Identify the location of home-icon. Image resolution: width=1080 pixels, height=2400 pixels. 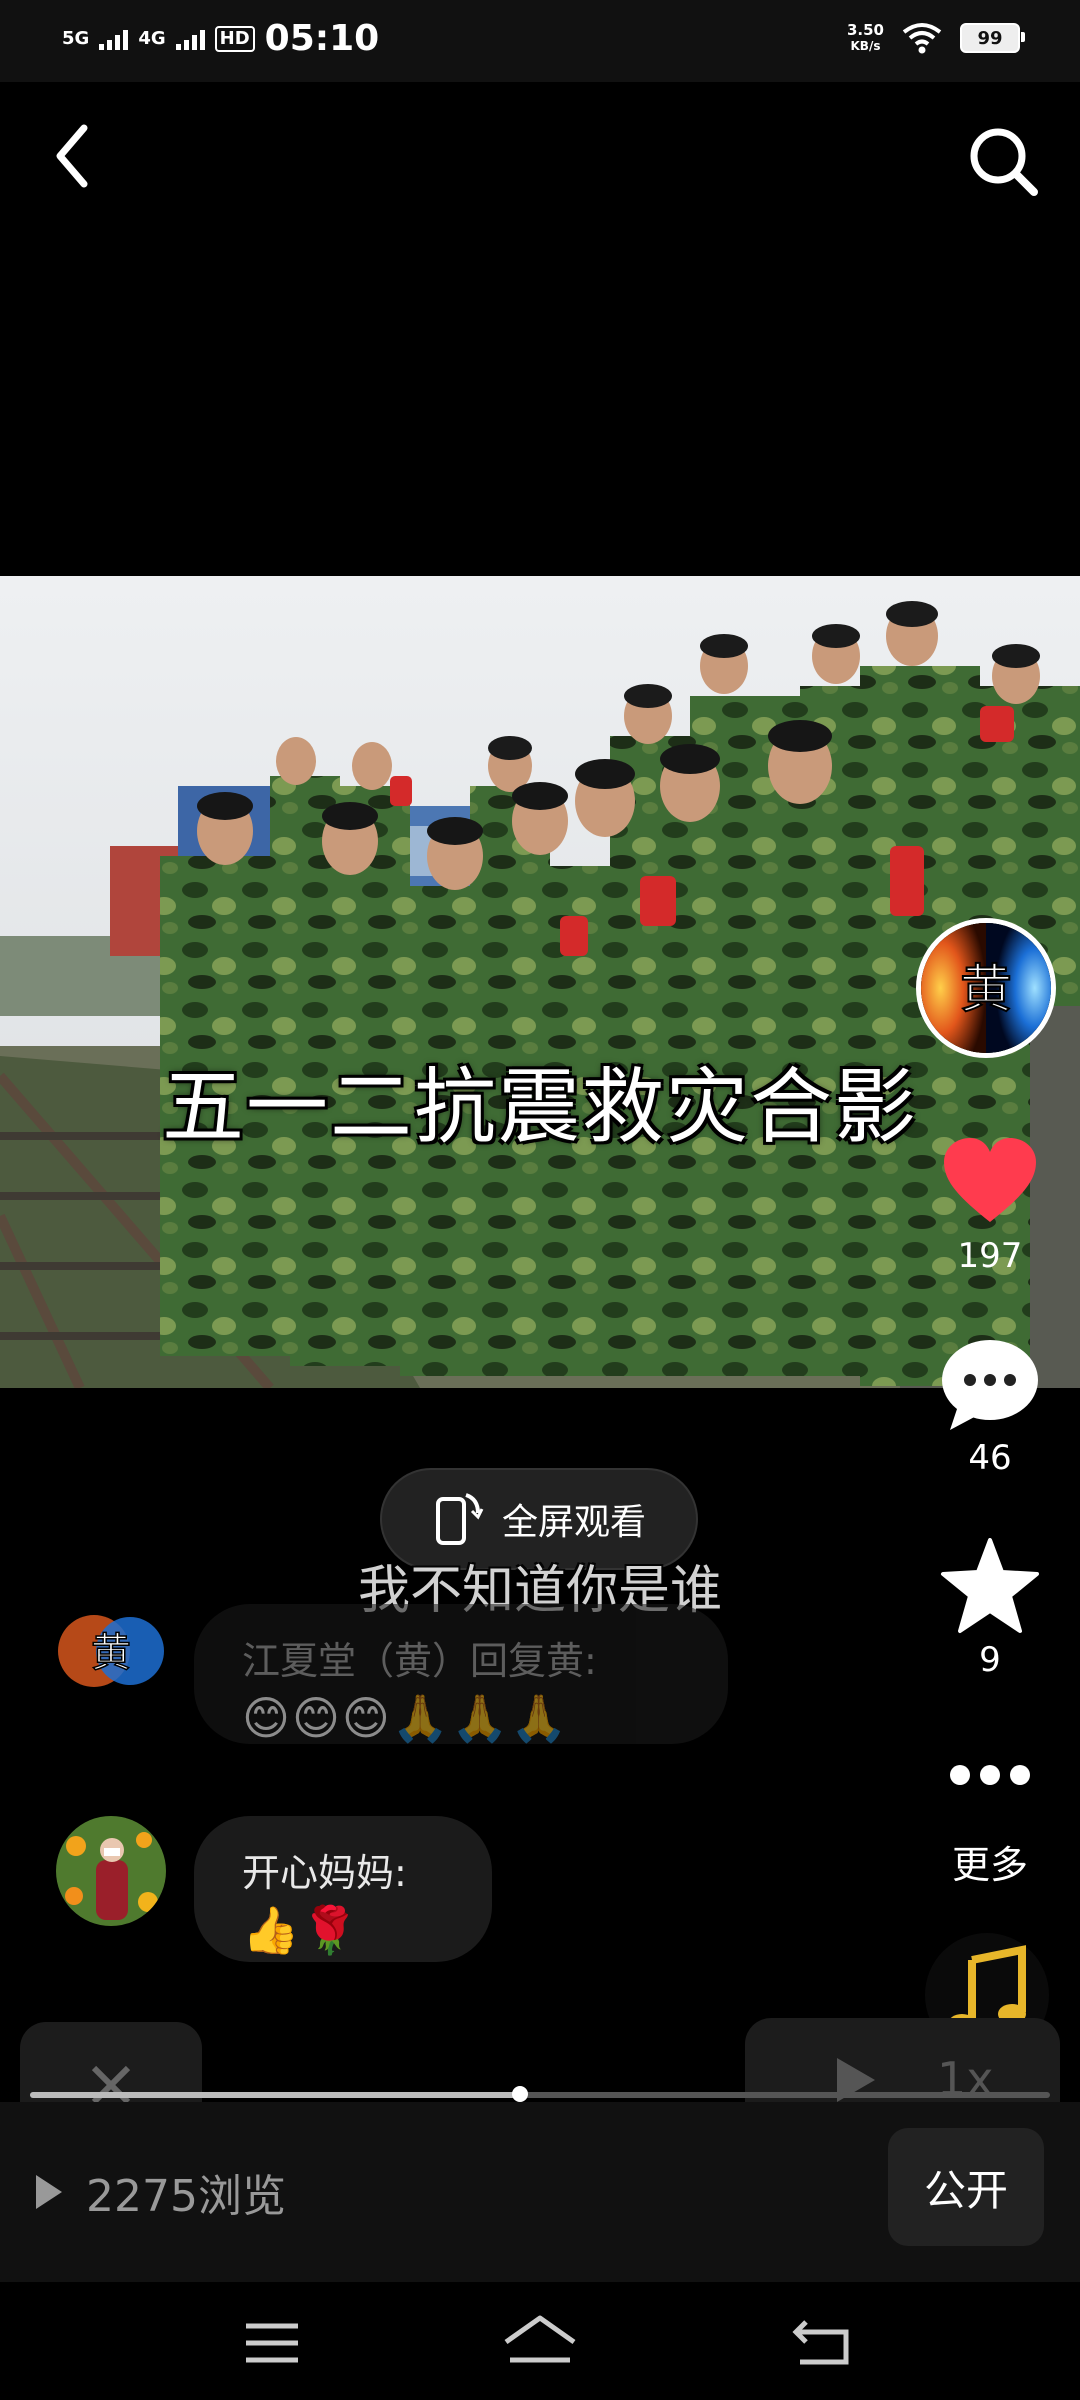
(540, 2340).